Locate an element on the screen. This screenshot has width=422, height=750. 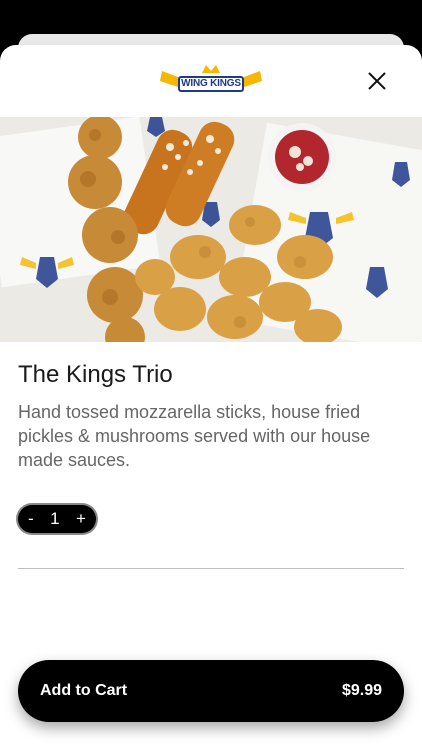
quantity-value: 1 is located at coordinates (55, 518).